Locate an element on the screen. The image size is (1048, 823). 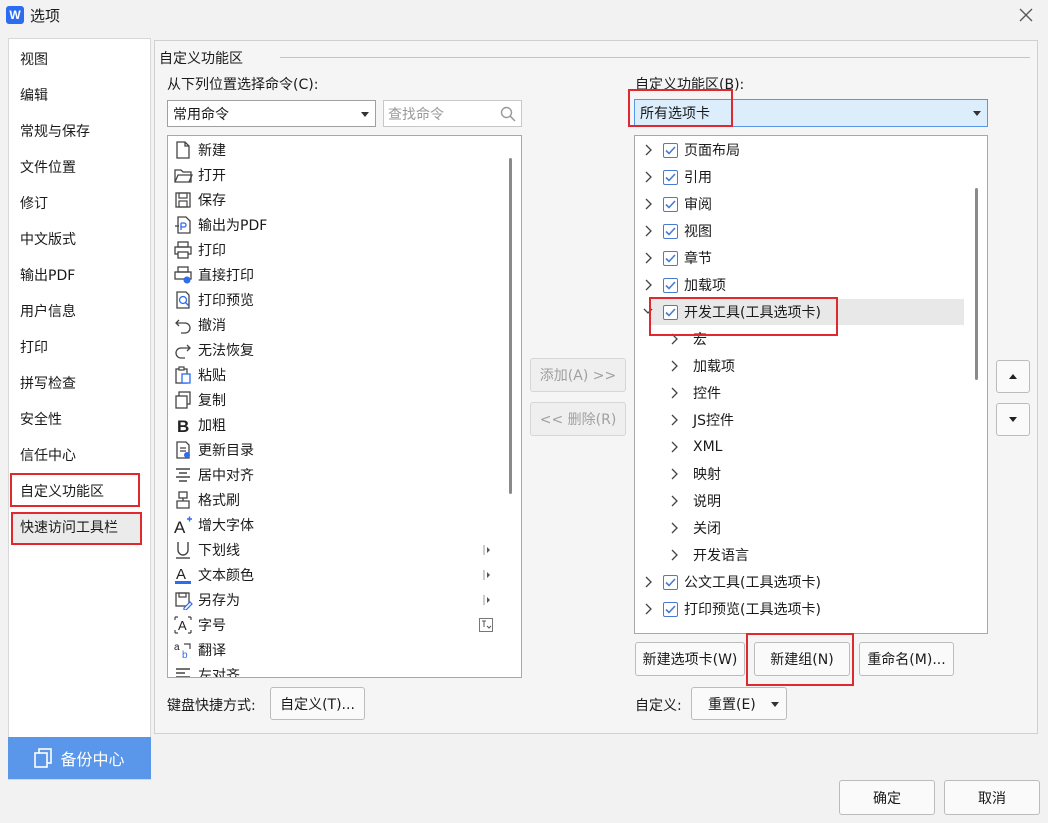
command-source-dropdown: 常用命令 is located at coordinates (271, 113).